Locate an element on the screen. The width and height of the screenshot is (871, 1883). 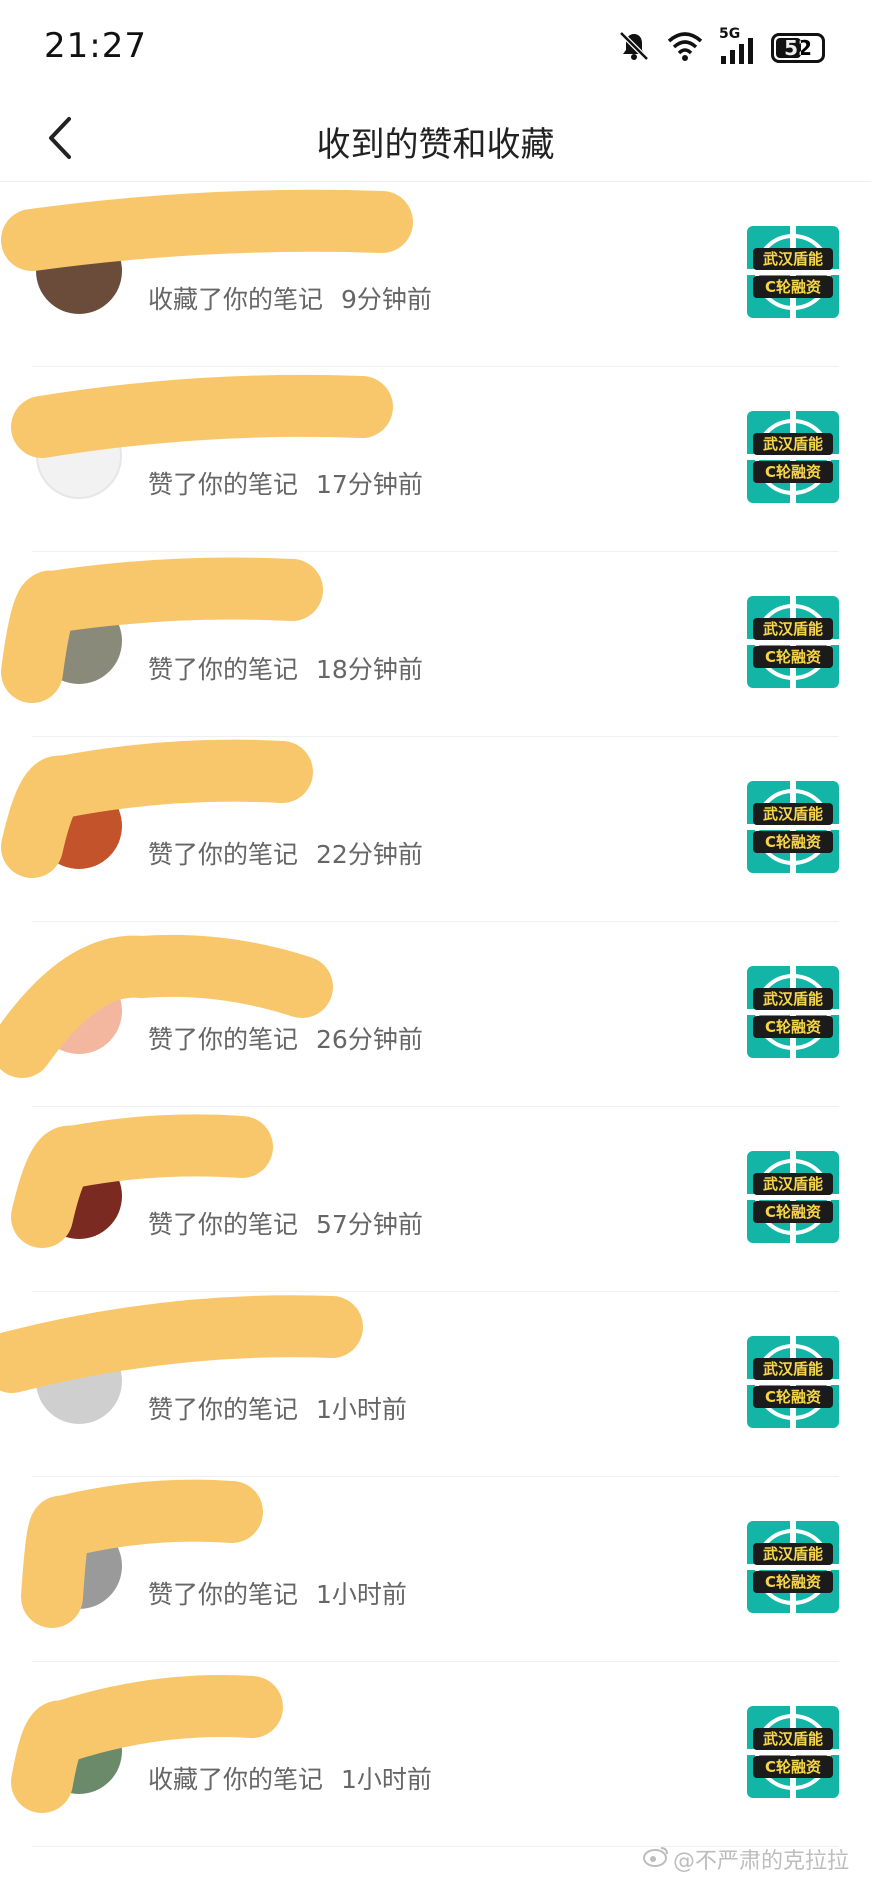
chevron-left-icon is located at coordinates (60, 140).